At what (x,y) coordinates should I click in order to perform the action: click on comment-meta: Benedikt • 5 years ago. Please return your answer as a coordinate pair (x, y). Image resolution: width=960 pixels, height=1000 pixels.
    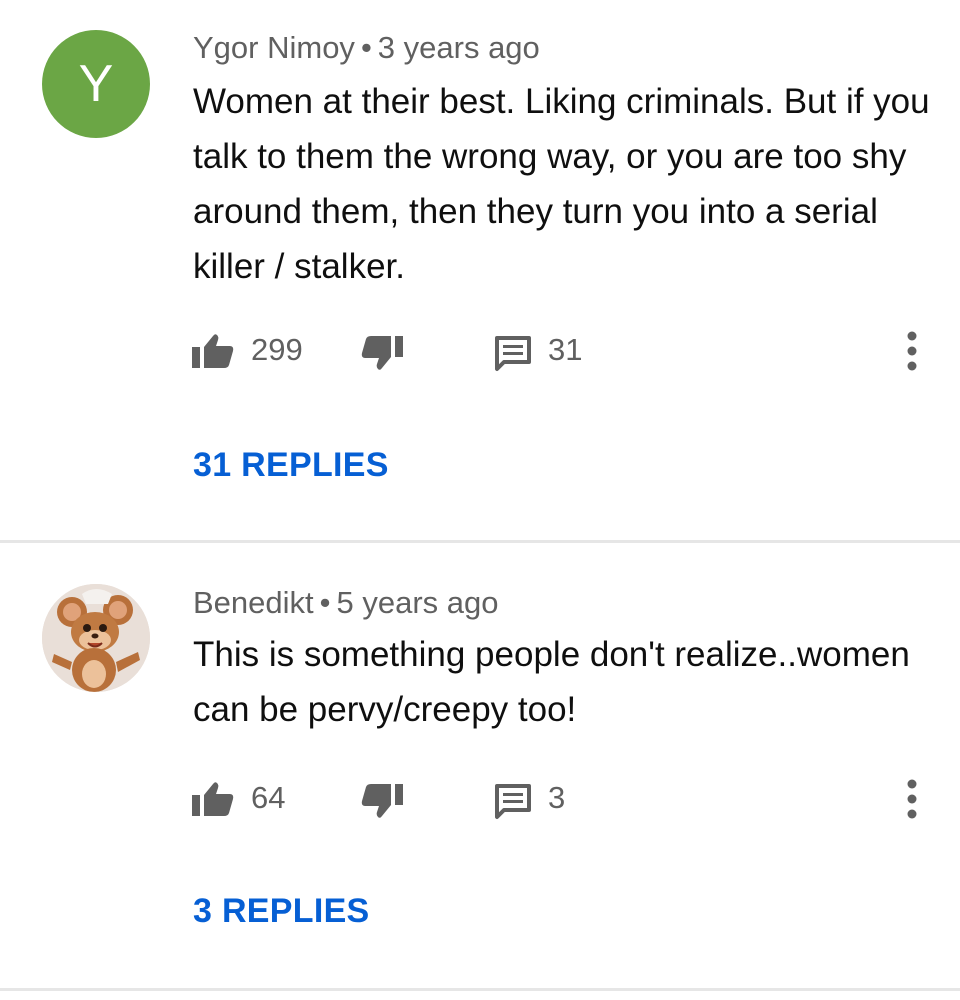
    Looking at the image, I should click on (346, 603).